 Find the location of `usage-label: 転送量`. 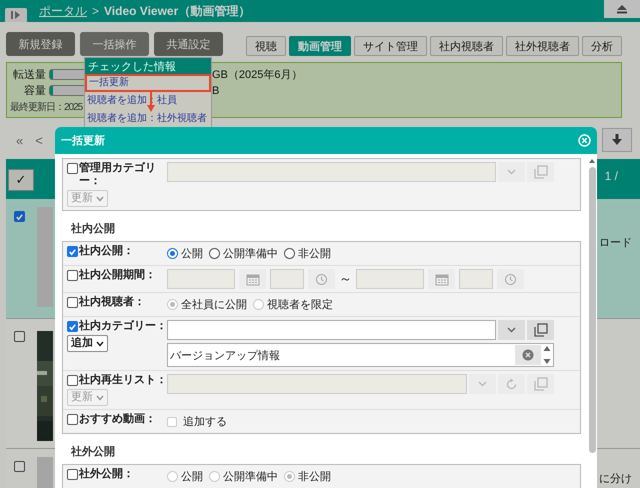

usage-label: 転送量 is located at coordinates (29, 75).